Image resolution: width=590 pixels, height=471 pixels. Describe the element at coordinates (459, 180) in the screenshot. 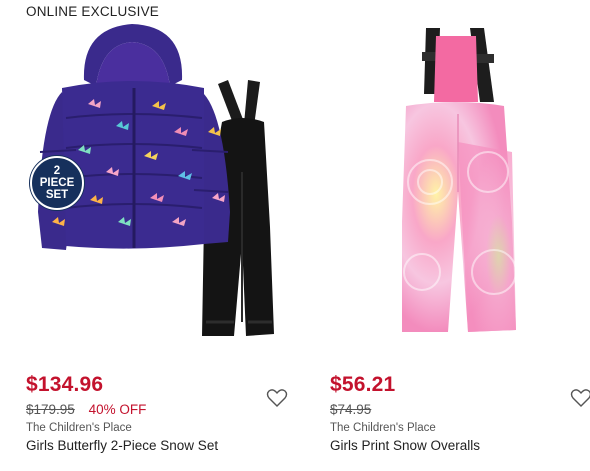

I see `tie-dye-snow-overalls-image` at that location.